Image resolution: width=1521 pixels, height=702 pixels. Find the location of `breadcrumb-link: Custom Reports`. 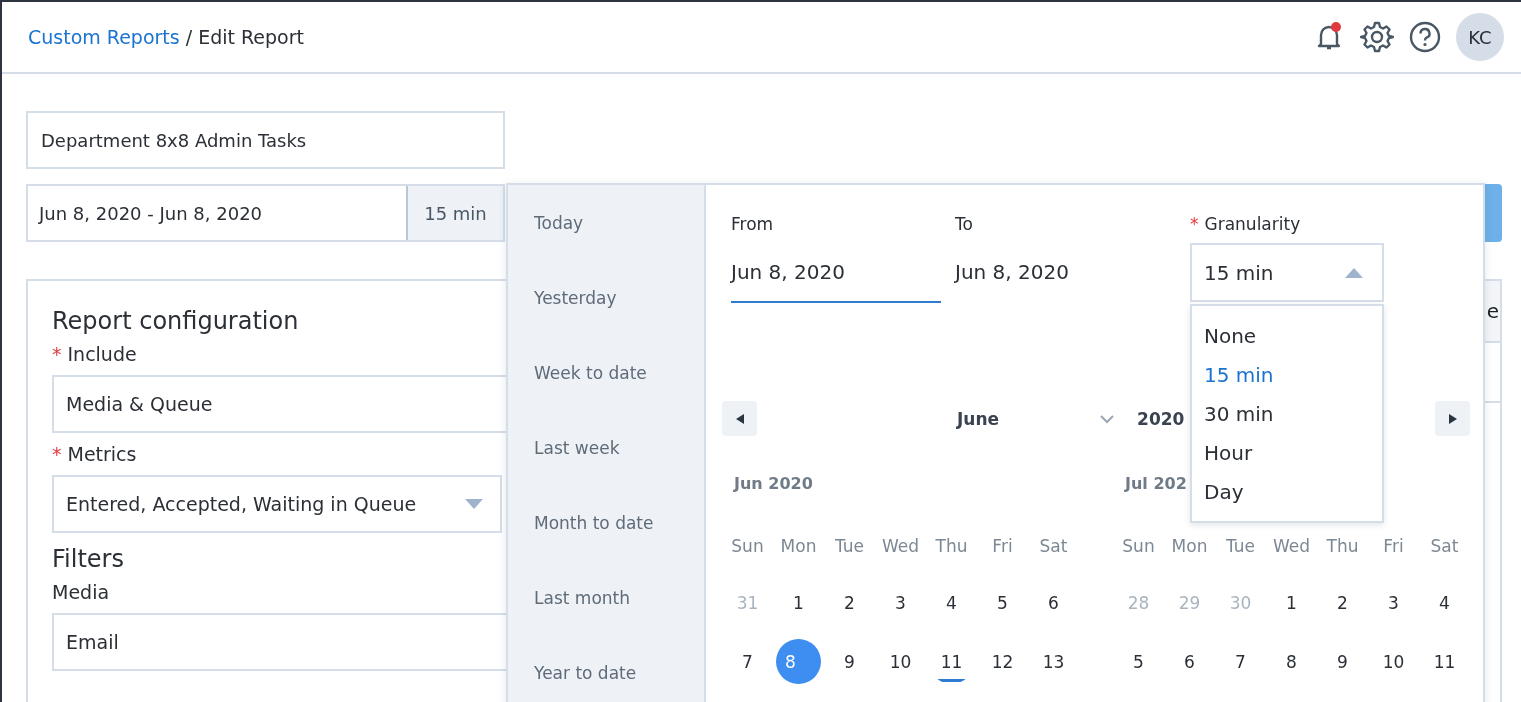

breadcrumb-link: Custom Reports is located at coordinates (104, 37).